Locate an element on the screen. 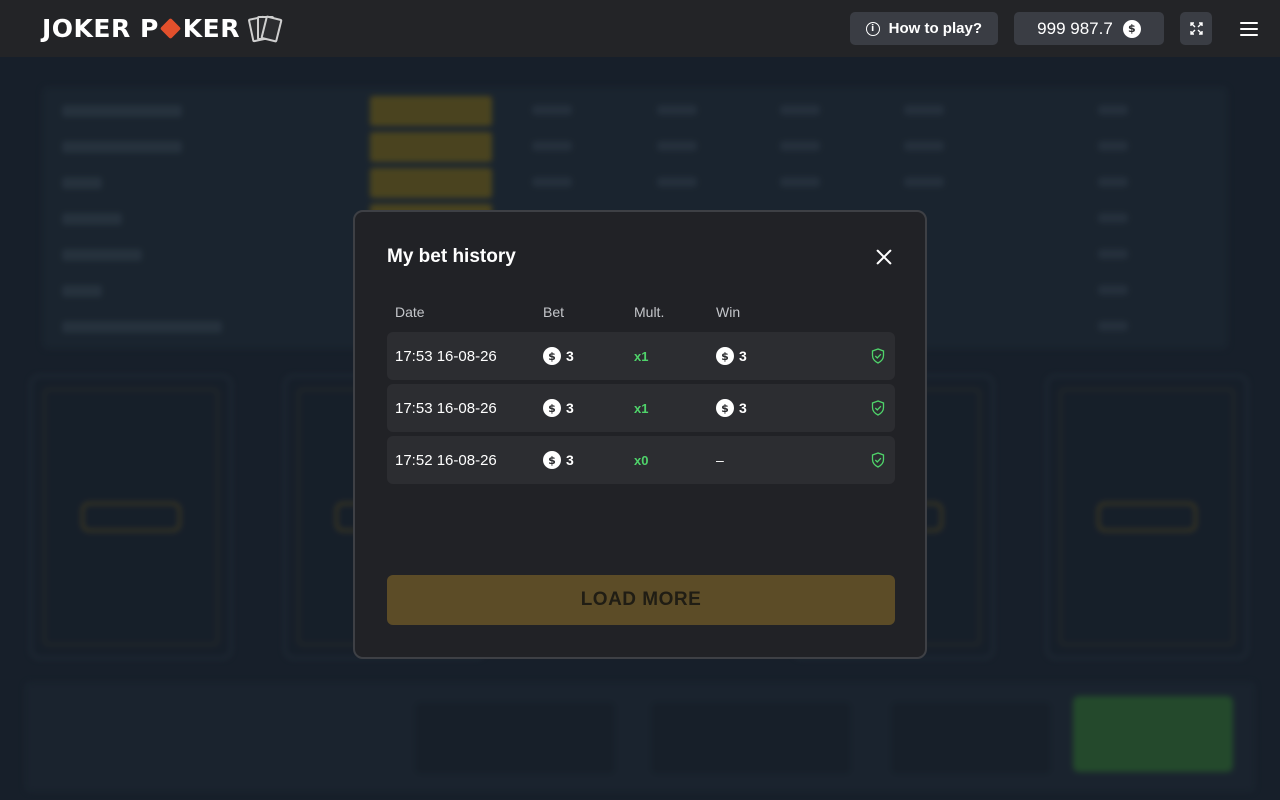  how-to-play-button: i How to play? is located at coordinates (923, 28).